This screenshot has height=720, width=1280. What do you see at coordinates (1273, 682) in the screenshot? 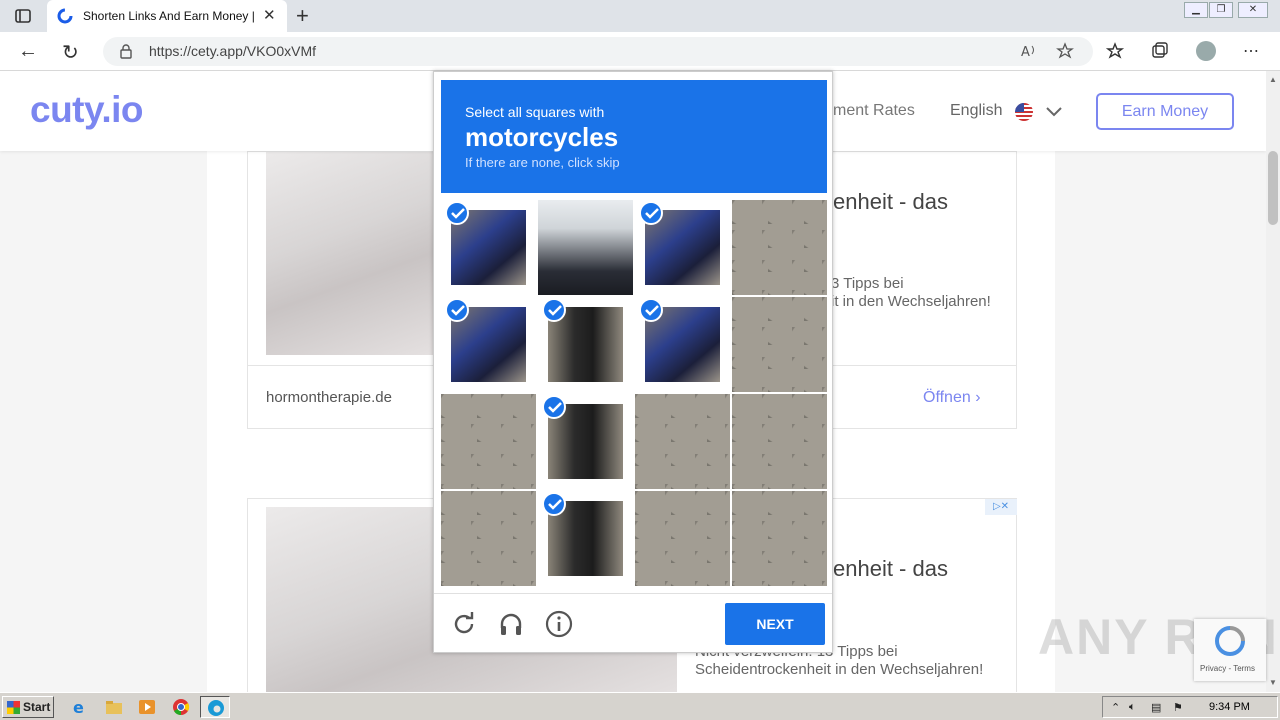
I see `scroll-down-icon: ▼` at bounding box center [1273, 682].